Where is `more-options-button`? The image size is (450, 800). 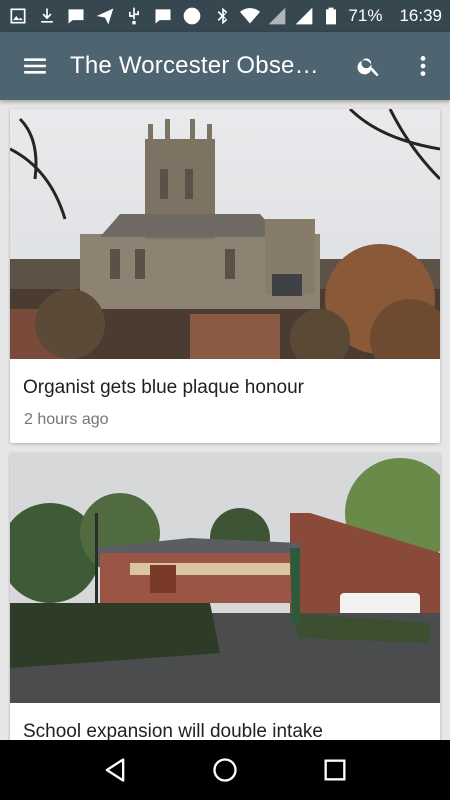
more-options-button is located at coordinates (423, 66).